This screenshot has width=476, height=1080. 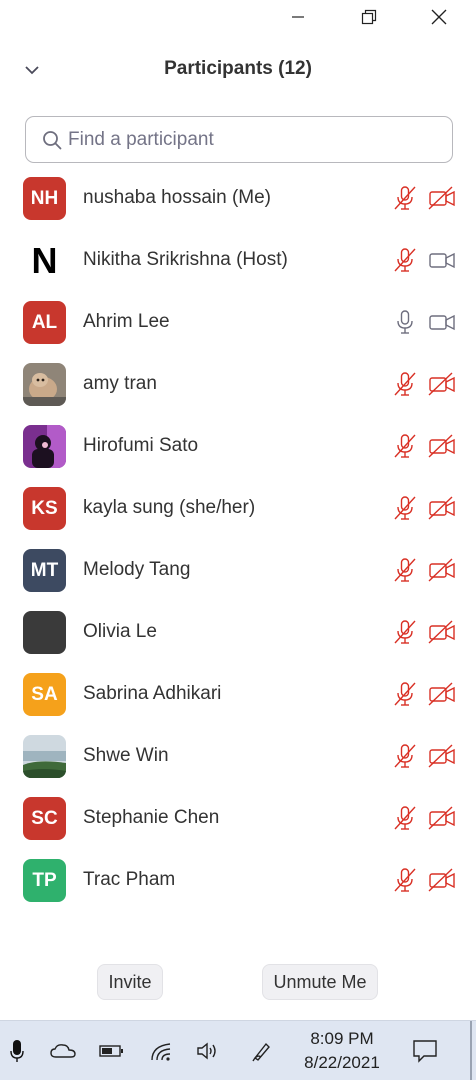 What do you see at coordinates (238, 756) in the screenshot?
I see `participant-row: Shwe Win` at bounding box center [238, 756].